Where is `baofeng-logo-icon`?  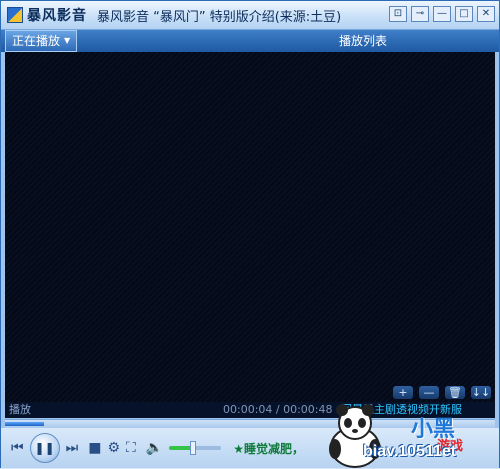 baofeng-logo-icon is located at coordinates (15, 15).